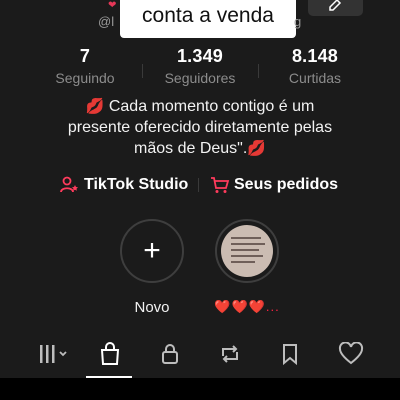 The width and height of the screenshot is (400, 400). I want to click on bio-line-3: mãos de Deus"., so click(191, 148).